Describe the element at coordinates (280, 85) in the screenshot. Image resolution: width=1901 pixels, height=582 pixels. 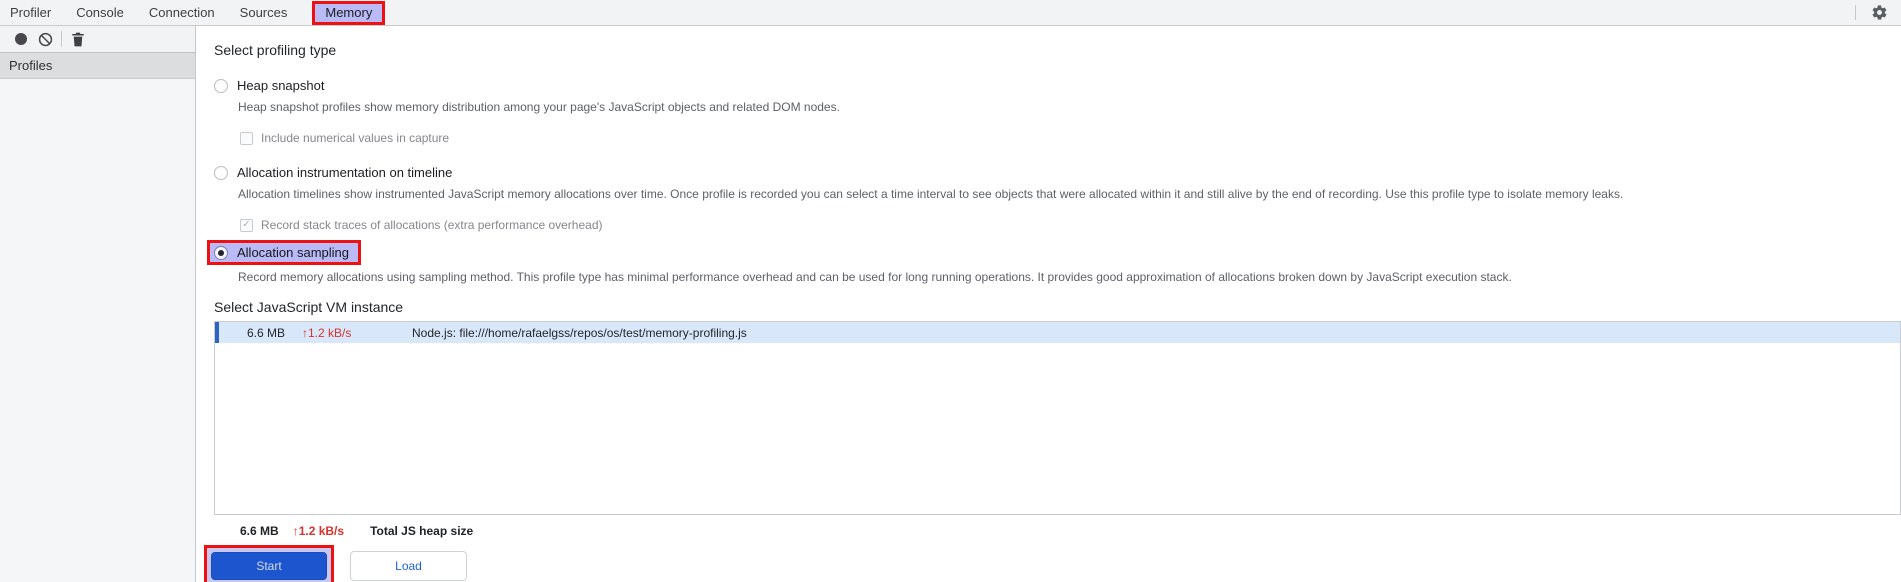
I see `heap-snapshot-label: Heap snapshot` at that location.